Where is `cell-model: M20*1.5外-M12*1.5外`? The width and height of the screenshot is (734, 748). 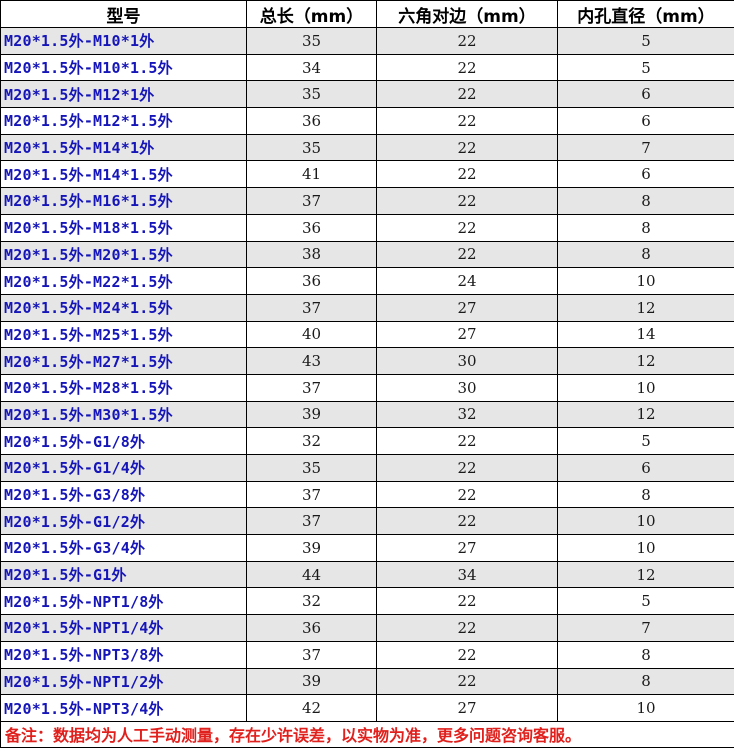 cell-model: M20*1.5外-M12*1.5外 is located at coordinates (124, 121).